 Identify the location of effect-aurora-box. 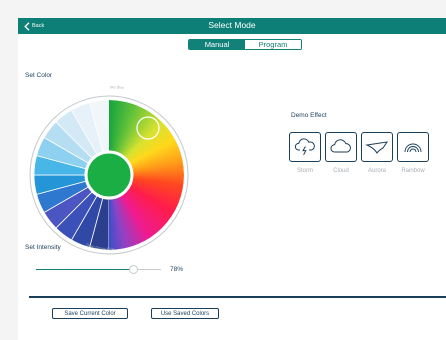
(377, 147).